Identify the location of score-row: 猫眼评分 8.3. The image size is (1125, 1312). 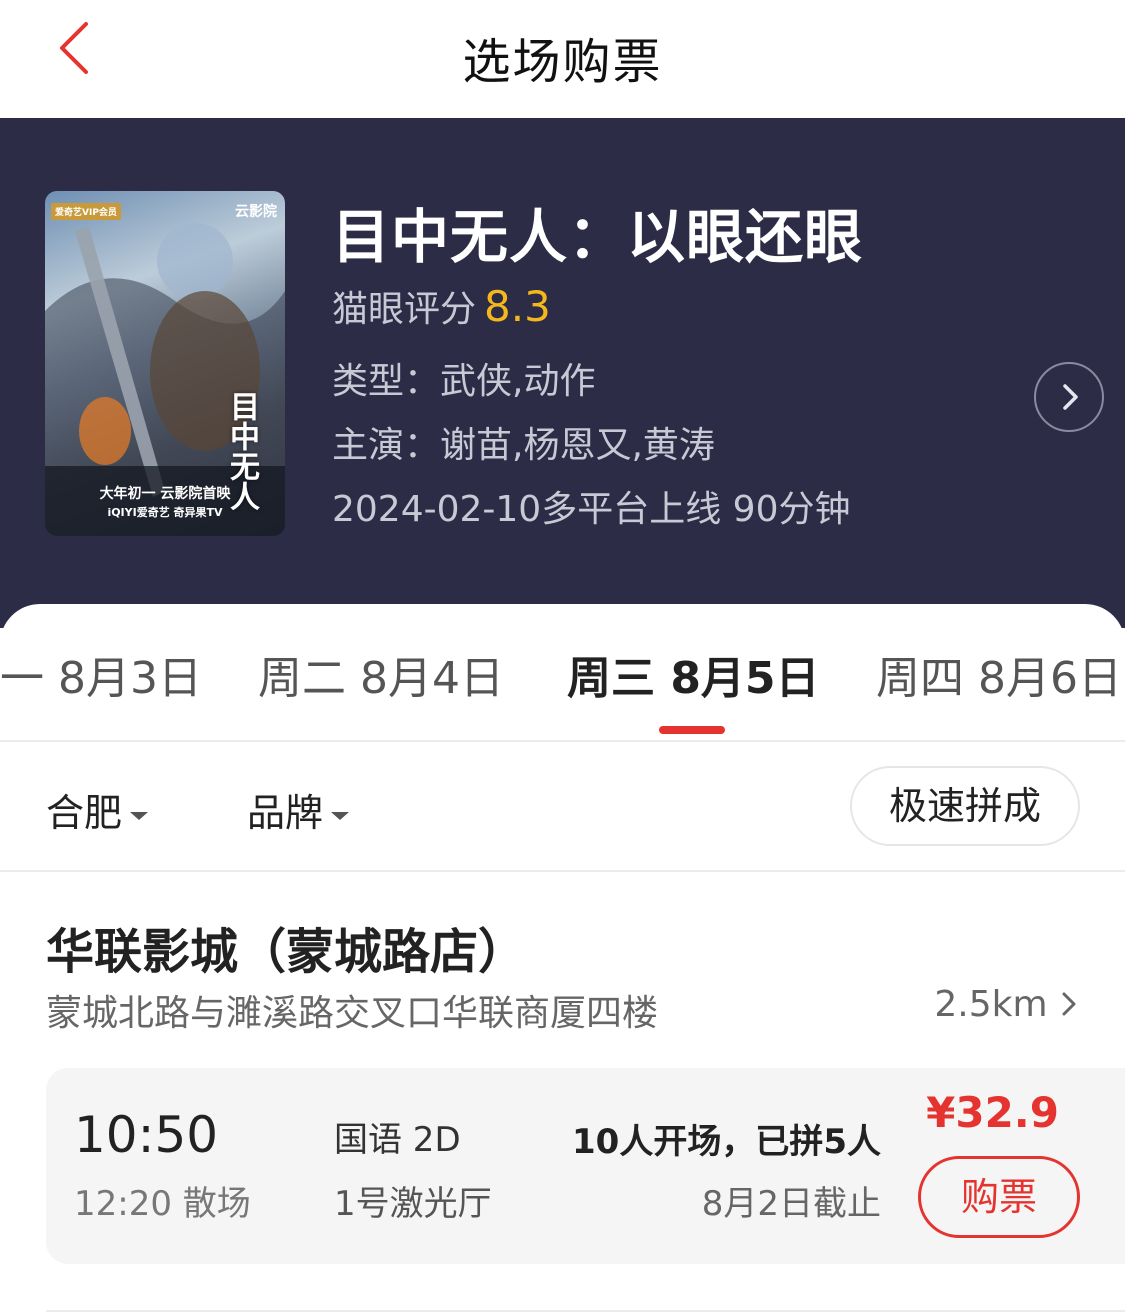
(441, 306).